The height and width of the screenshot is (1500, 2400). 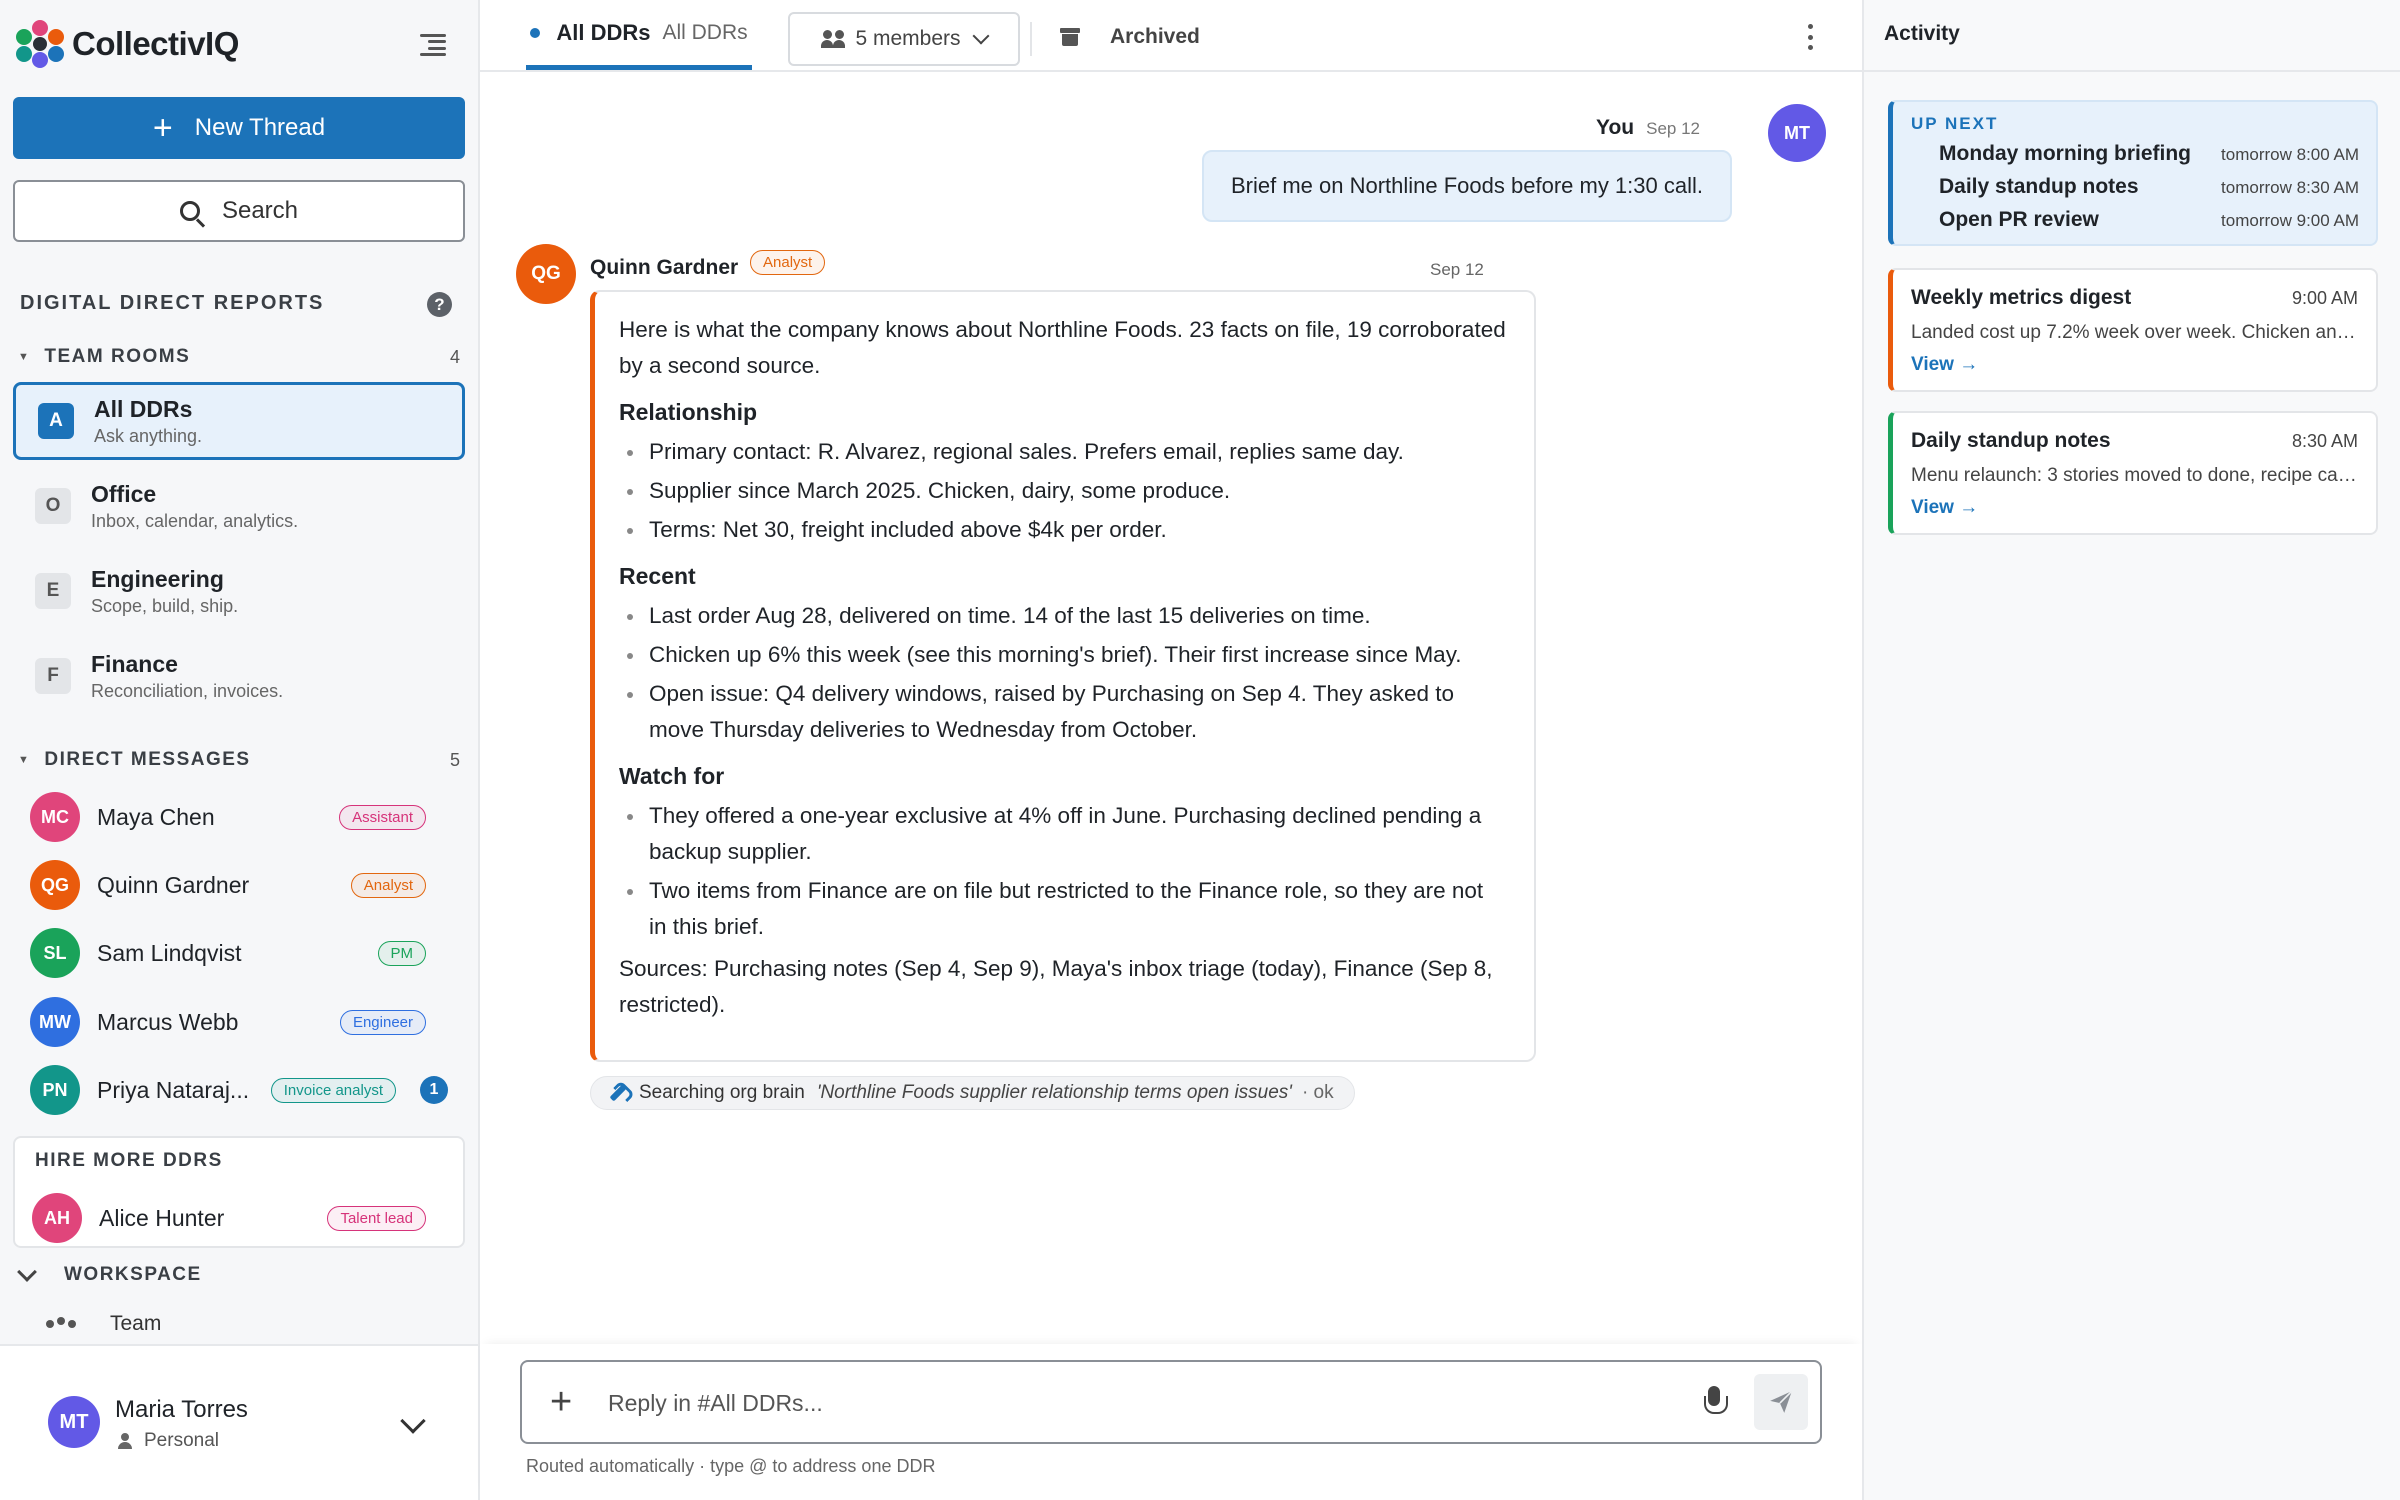 I want to click on up-next-title: Open PR review, so click(x=2019, y=219).